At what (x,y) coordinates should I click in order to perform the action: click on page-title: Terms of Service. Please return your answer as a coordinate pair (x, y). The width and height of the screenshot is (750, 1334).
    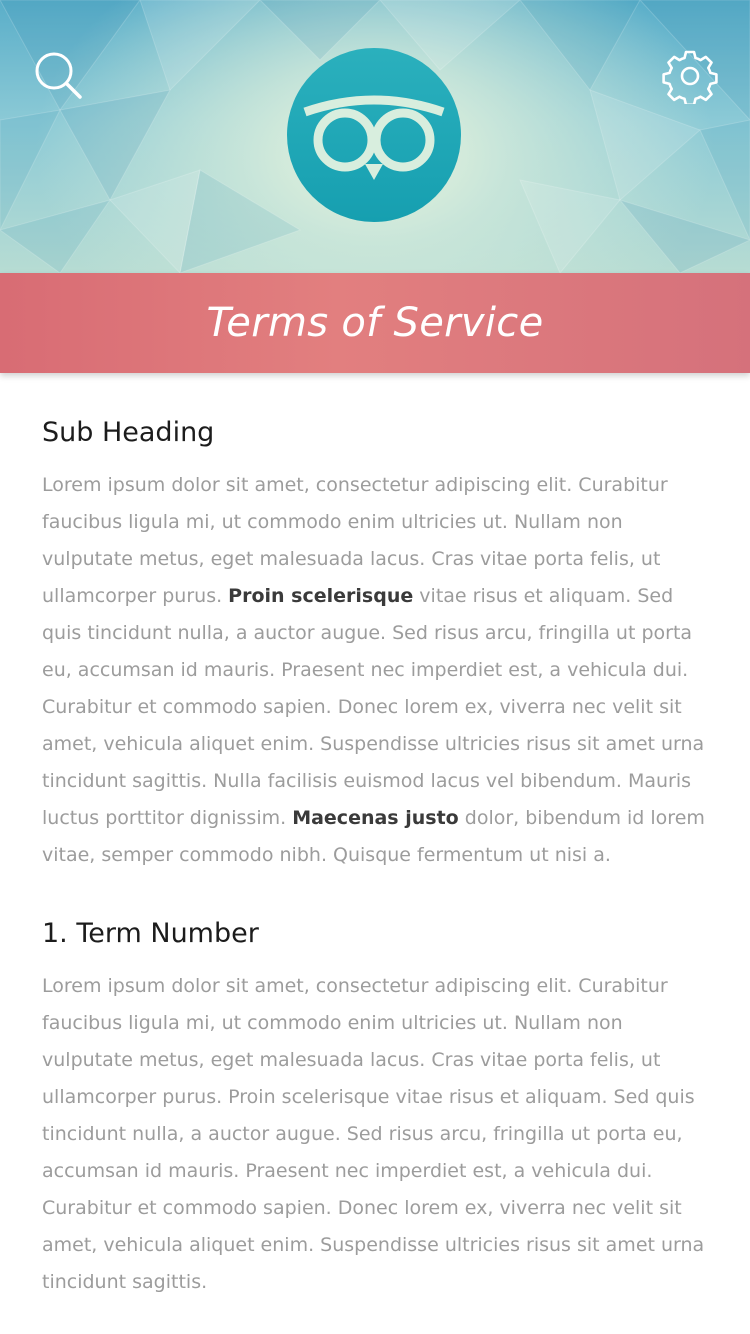
    Looking at the image, I should click on (375, 323).